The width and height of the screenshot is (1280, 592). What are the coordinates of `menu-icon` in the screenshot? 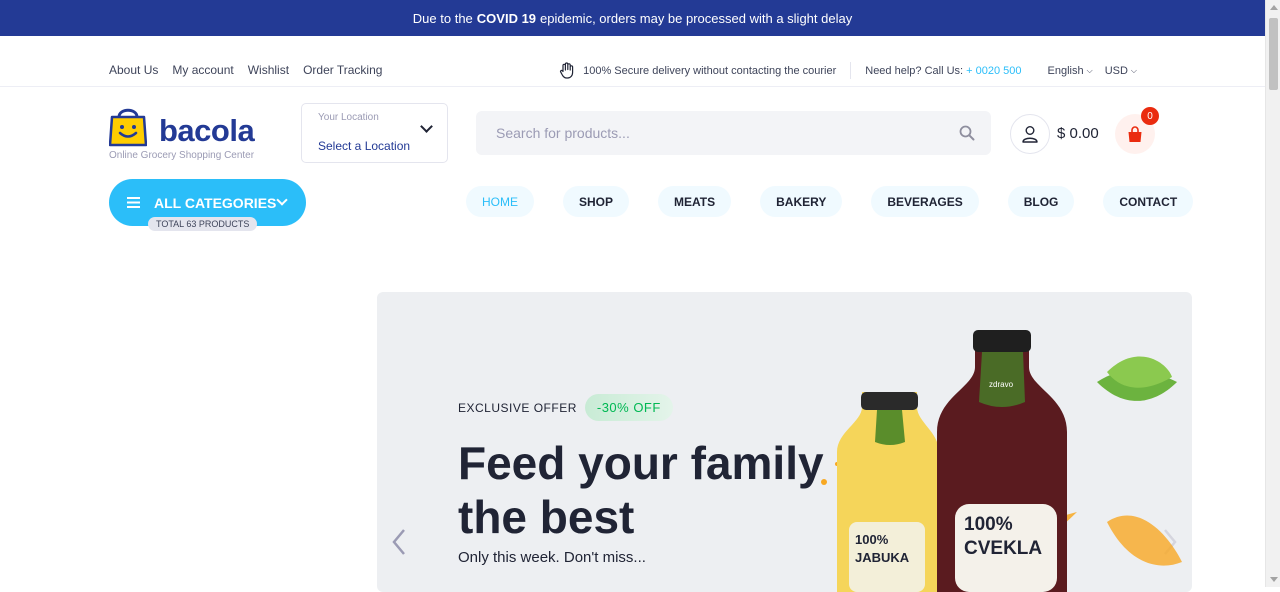 It's located at (133, 202).